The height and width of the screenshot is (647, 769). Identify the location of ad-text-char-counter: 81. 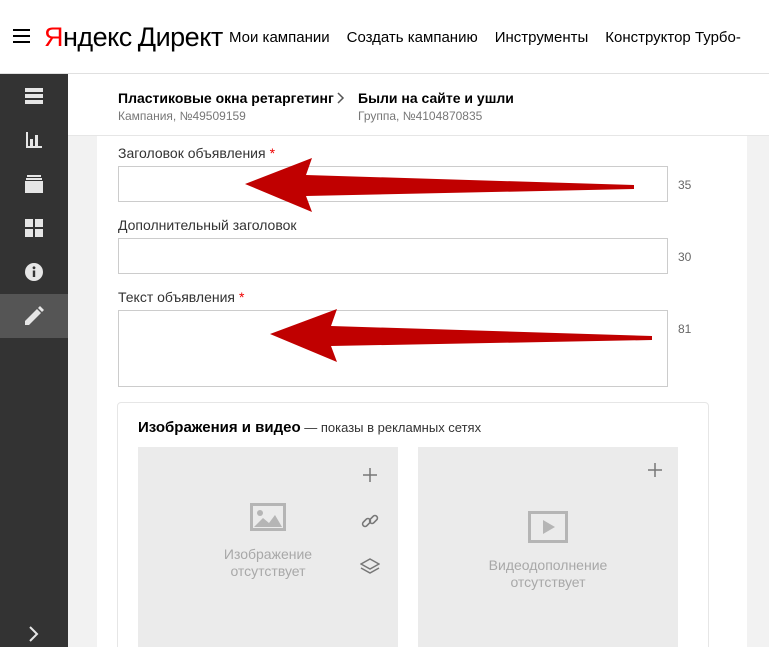
(685, 329).